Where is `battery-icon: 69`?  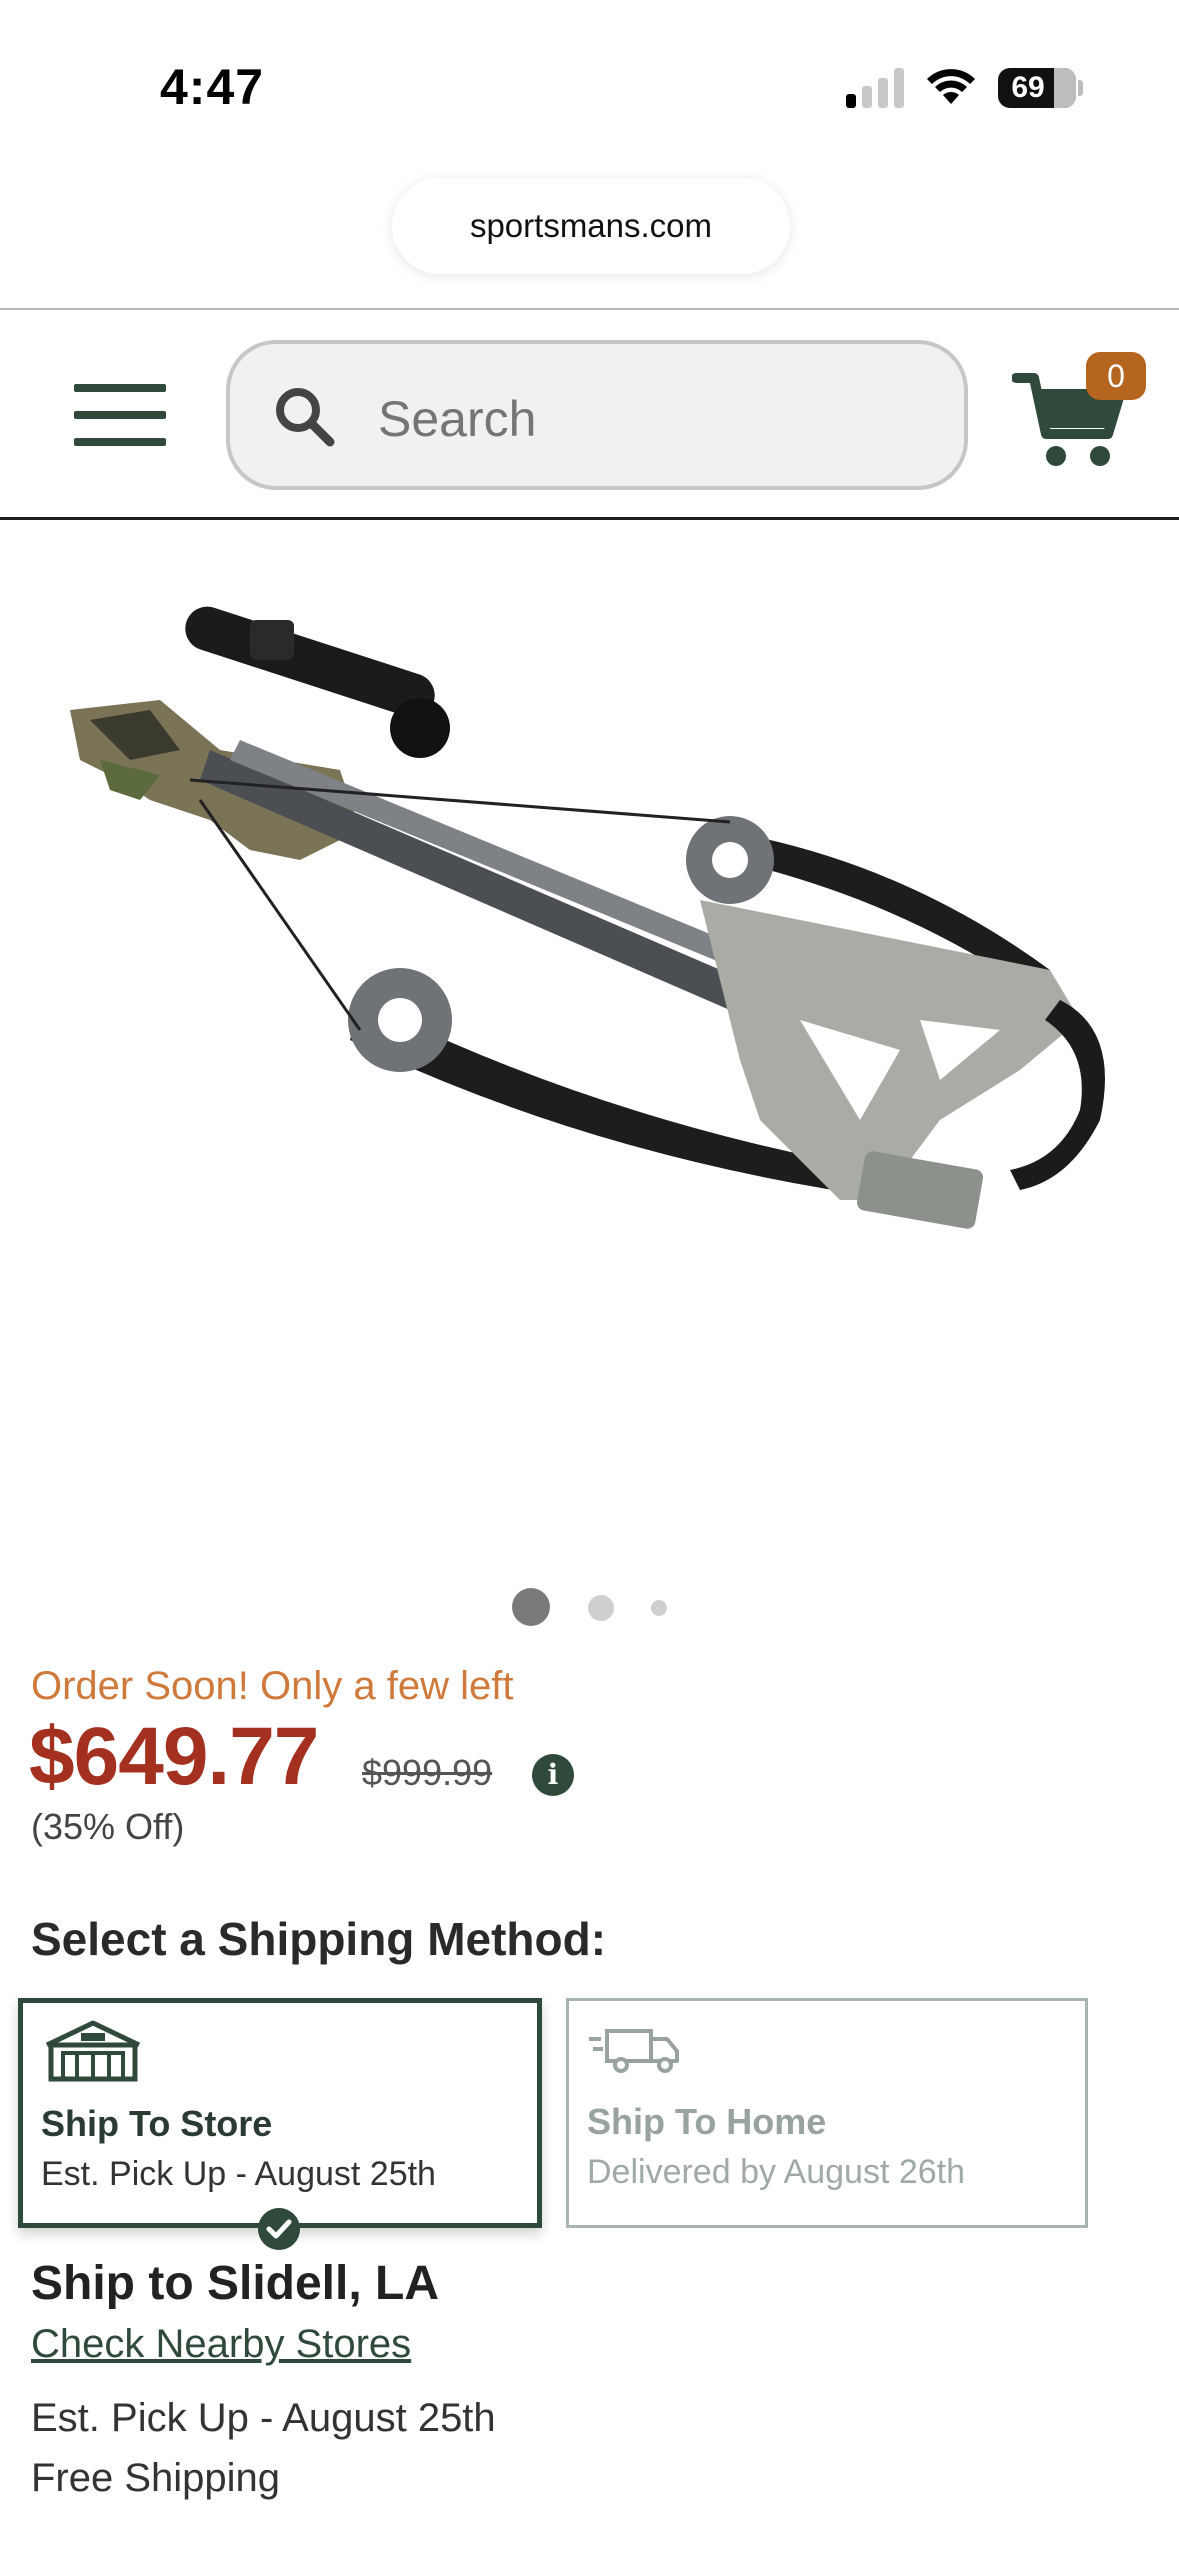
battery-icon: 69 is located at coordinates (1037, 88).